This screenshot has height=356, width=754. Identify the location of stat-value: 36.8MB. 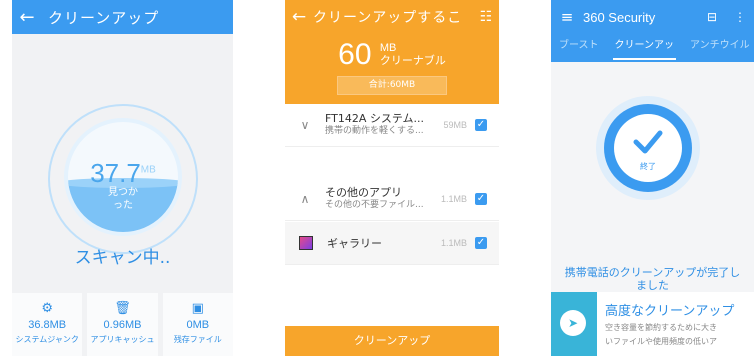
(47, 325).